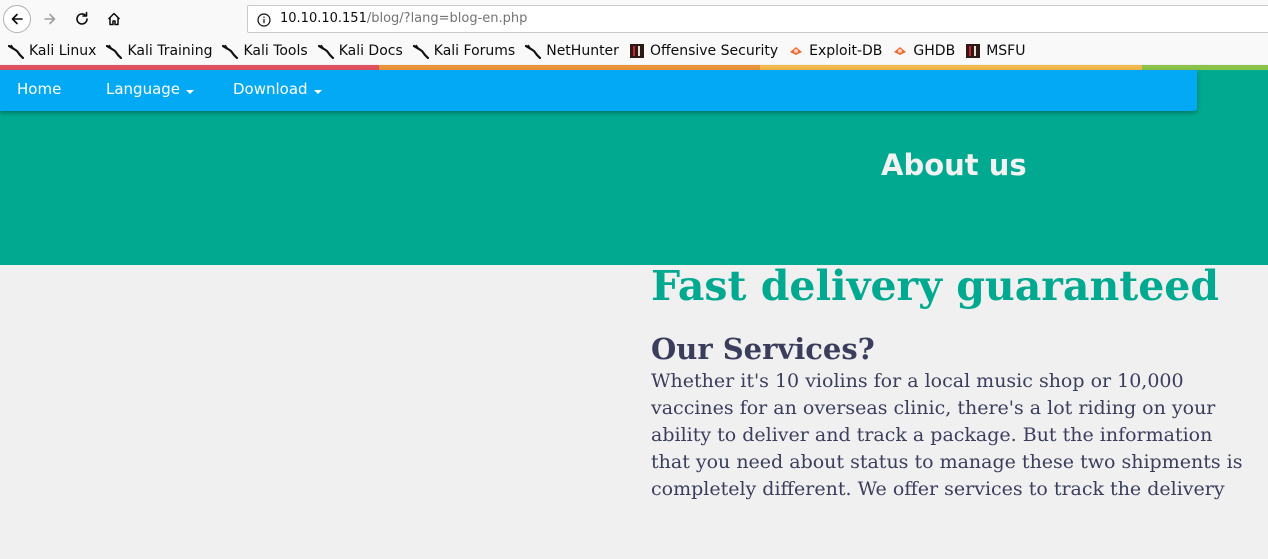 The width and height of the screenshot is (1268, 559). I want to click on bookmark-item: Kali Linux, so click(52, 51).